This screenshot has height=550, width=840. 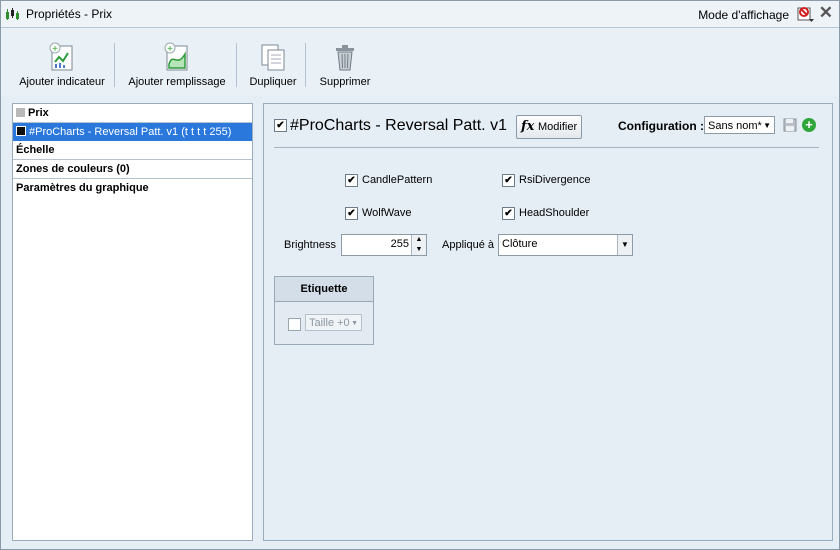 I want to click on add-fill-button: + Ajouter remplissage, so click(x=177, y=62).